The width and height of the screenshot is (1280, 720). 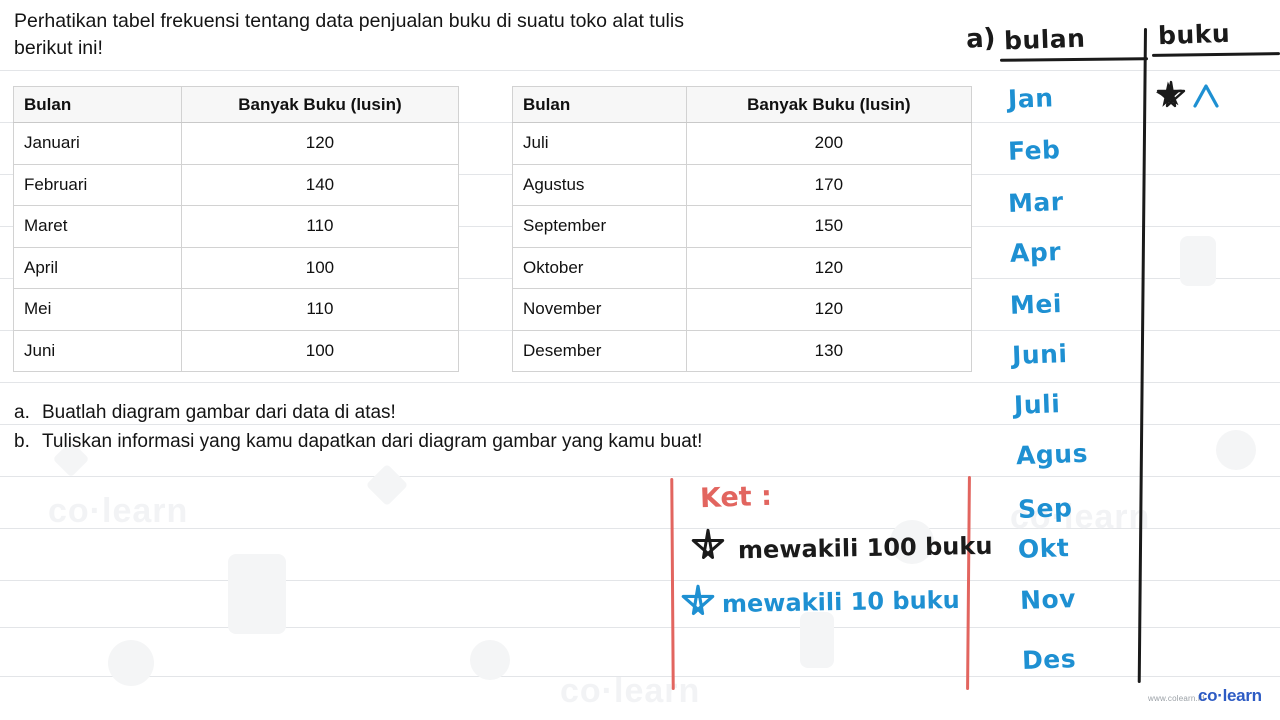 I want to click on answer-month-feb: Feb, so click(x=1034, y=150).